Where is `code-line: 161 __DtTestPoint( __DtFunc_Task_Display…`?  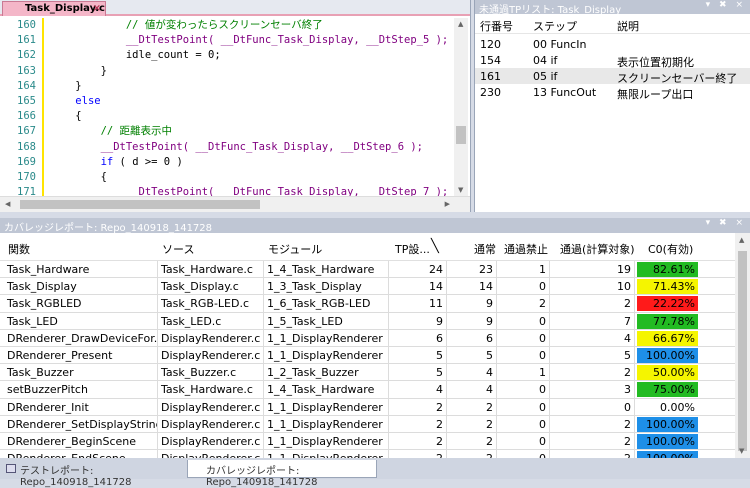 code-line: 161 __DtTestPoint( __DtFunc_Task_Display… is located at coordinates (235, 41).